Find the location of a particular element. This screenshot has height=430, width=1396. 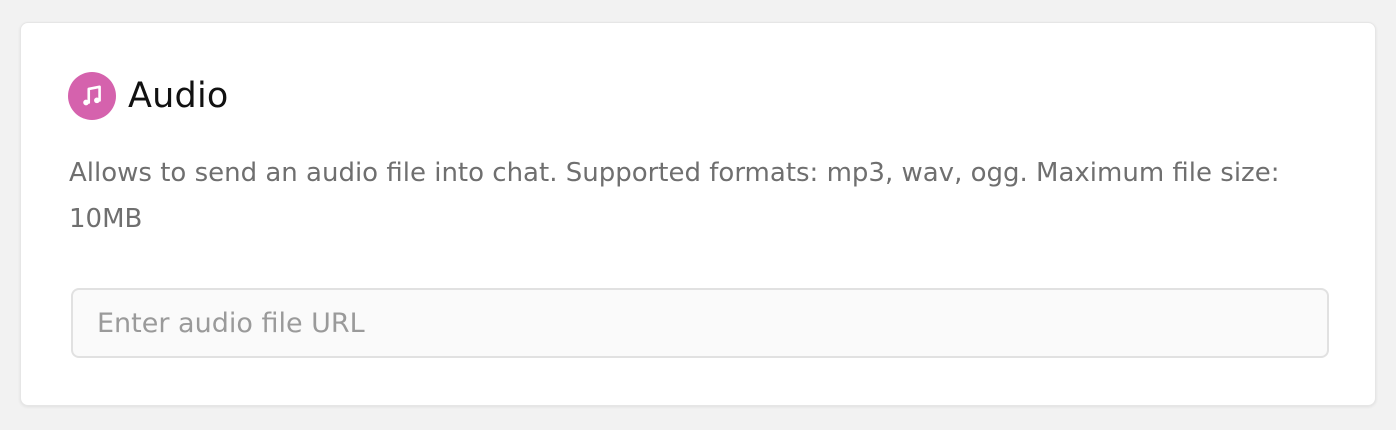

widget-header: Audio is located at coordinates (148, 96).